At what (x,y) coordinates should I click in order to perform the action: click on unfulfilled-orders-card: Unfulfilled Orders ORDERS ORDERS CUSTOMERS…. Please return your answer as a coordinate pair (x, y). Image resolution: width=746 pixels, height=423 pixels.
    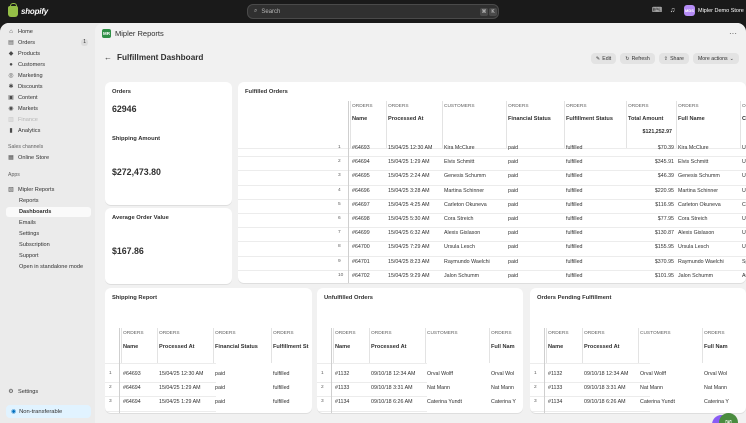
    Looking at the image, I should click on (420, 350).